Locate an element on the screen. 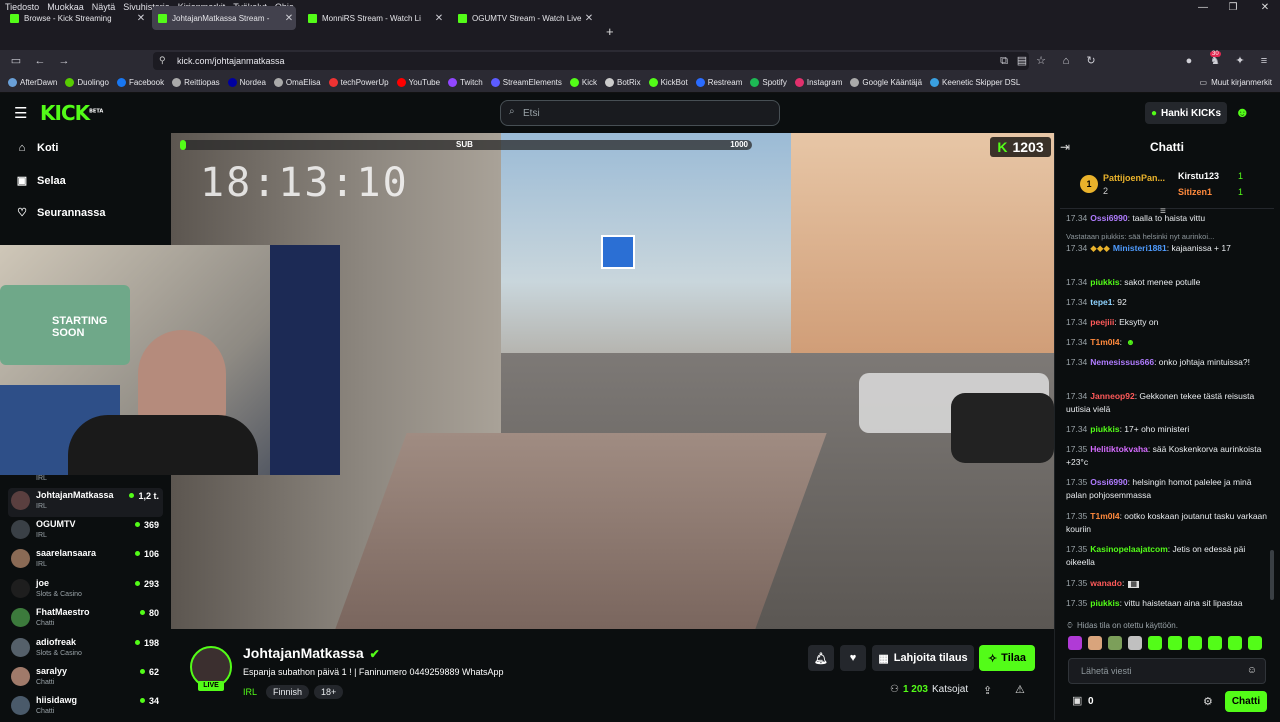 The height and width of the screenshot is (722, 1280). channel-item-hiisidawg: hiisidawg Chatti 34 is located at coordinates (85, 707).